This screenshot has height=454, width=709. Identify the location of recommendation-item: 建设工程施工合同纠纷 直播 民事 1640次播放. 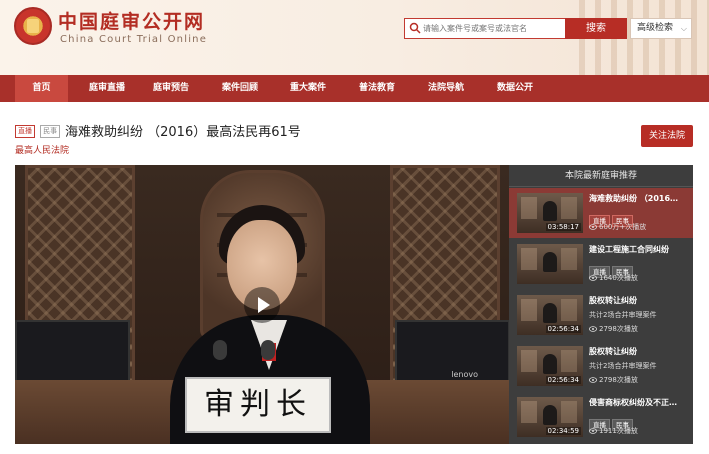
(601, 264).